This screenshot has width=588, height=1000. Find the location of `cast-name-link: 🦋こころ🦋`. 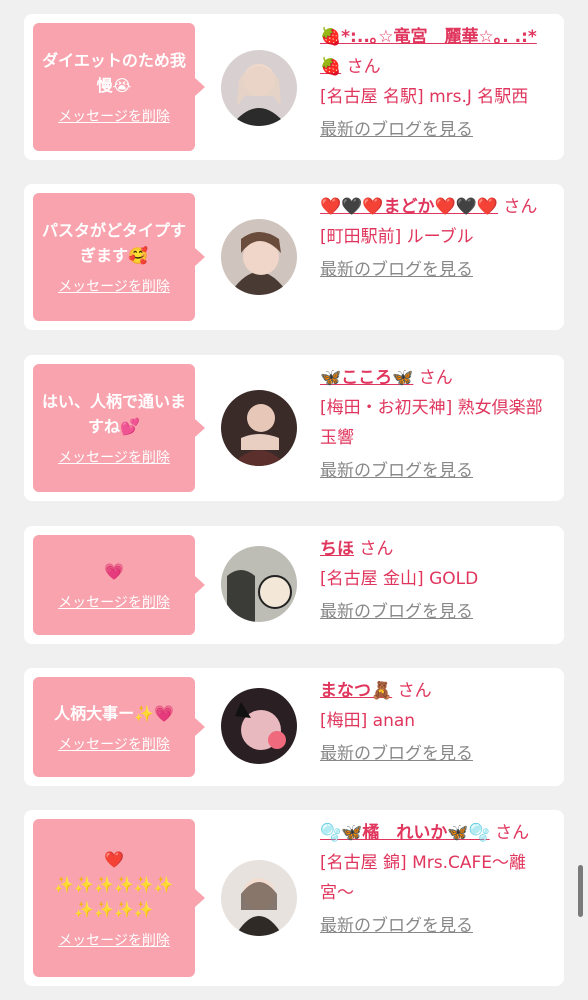

cast-name-link: 🦋こころ🦋 is located at coordinates (366, 378).